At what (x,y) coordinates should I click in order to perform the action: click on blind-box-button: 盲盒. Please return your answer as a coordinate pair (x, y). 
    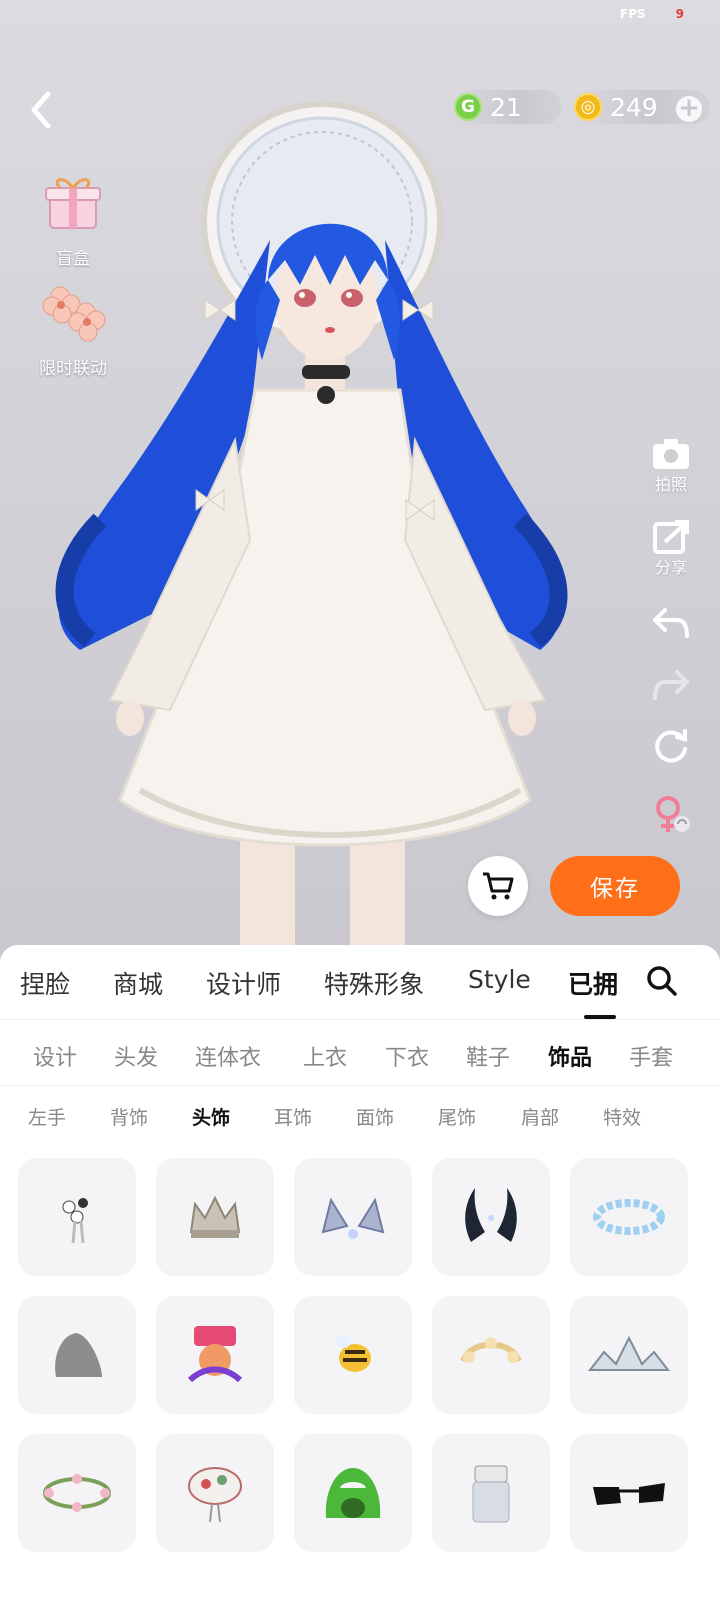
    Looking at the image, I should click on (73, 218).